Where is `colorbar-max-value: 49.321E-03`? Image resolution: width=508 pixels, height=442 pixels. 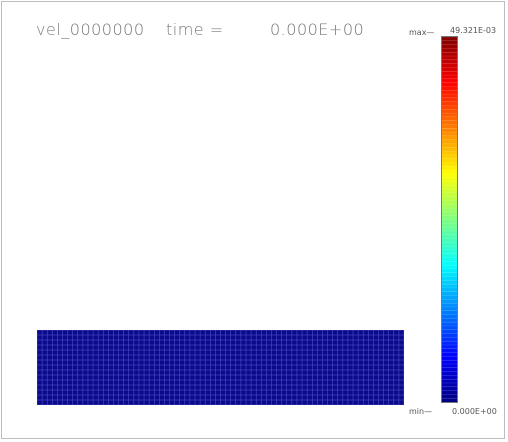 colorbar-max-value: 49.321E-03 is located at coordinates (473, 30).